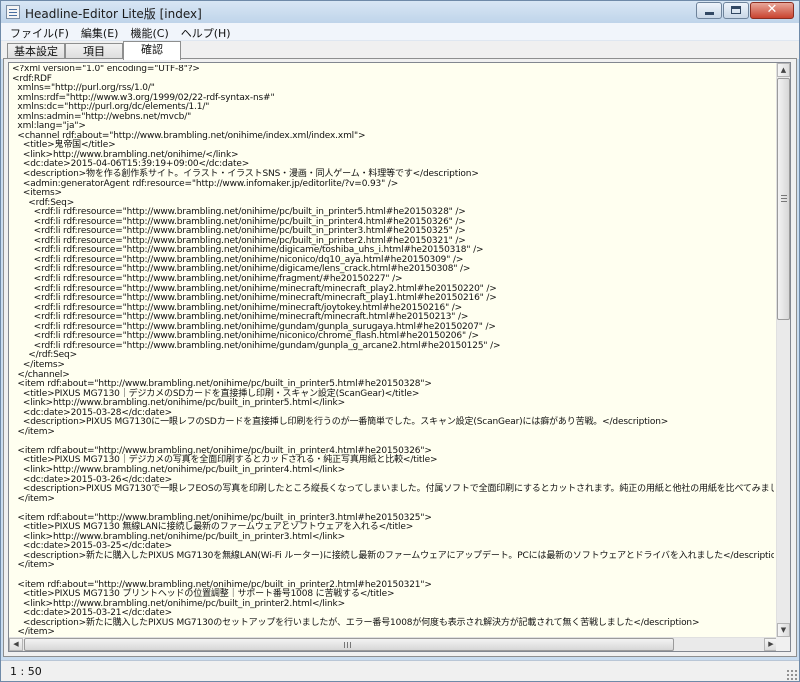 The height and width of the screenshot is (682, 800). Describe the element at coordinates (709, 10) in the screenshot. I see `minimize-button` at that location.